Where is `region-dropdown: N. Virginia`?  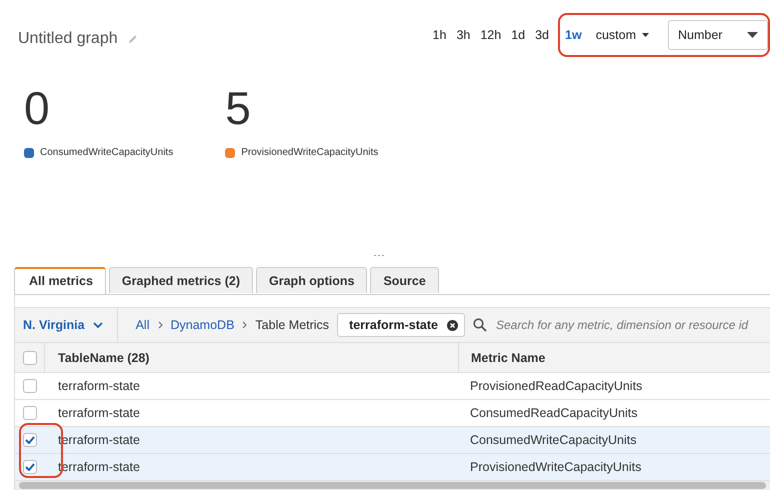 region-dropdown: N. Virginia is located at coordinates (66, 325).